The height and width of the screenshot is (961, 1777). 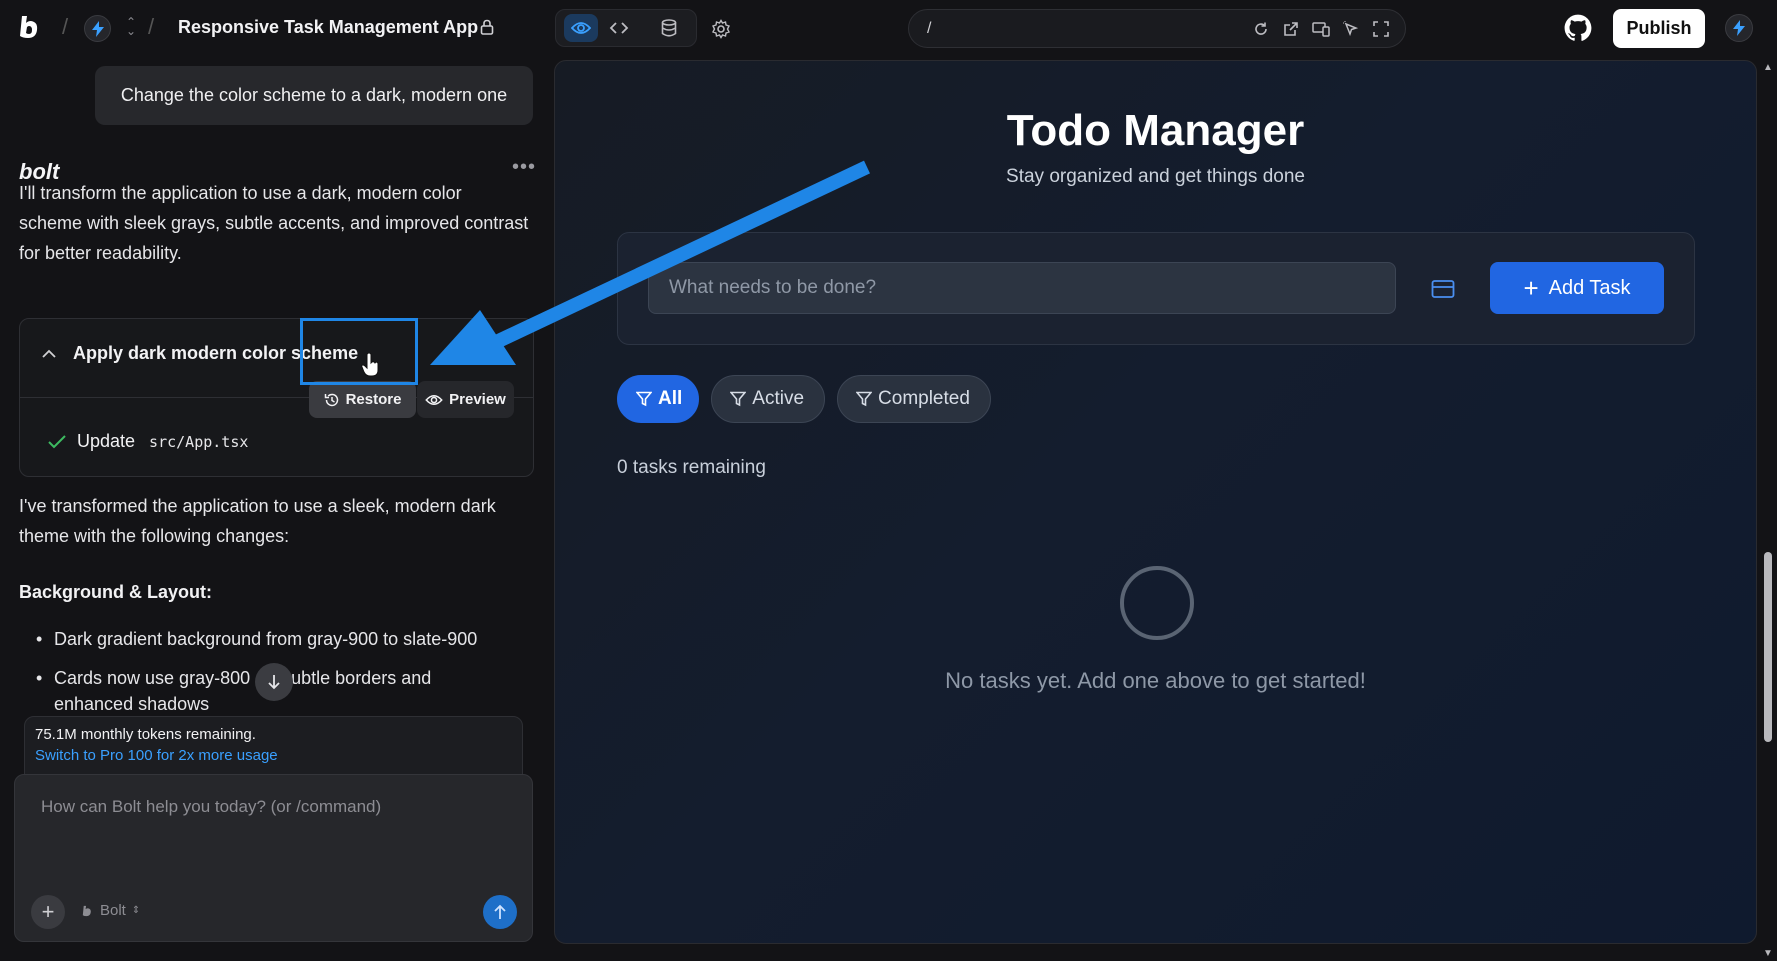 I want to click on preview-url-bar: /, so click(x=1157, y=28).